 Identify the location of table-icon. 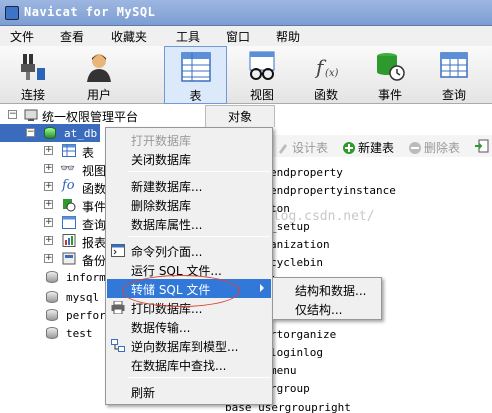
(195, 67).